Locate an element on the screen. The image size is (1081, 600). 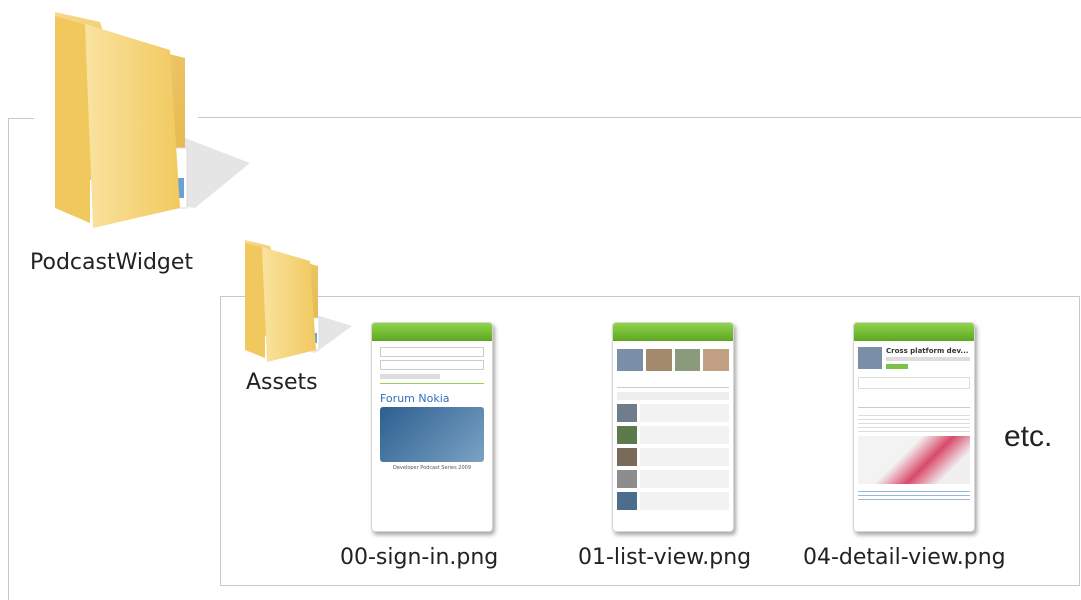
podcastwidget-folder-label: PodcastWidget is located at coordinates (112, 262).